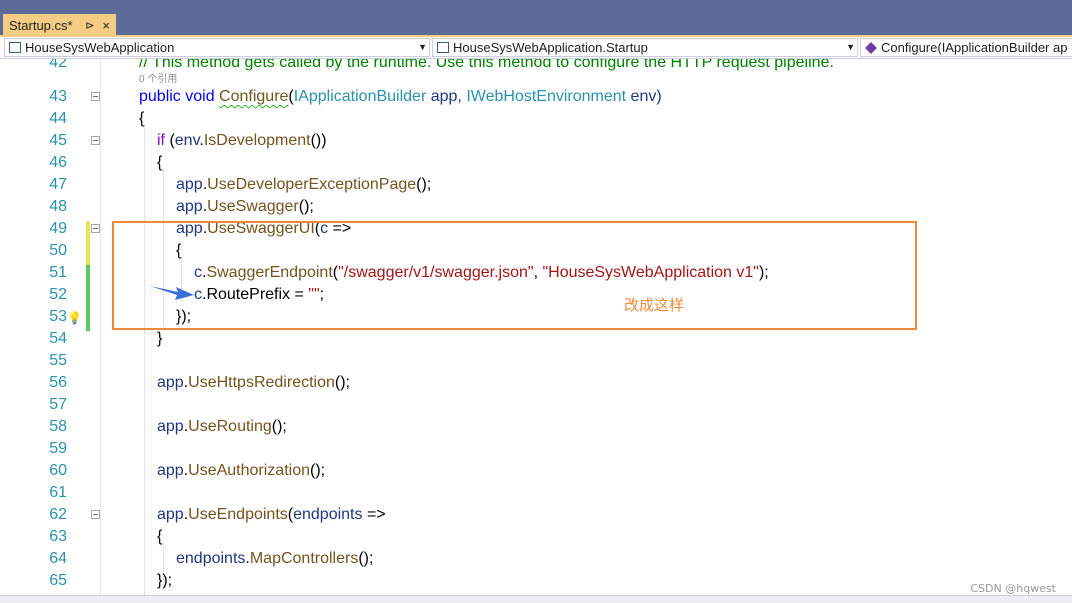 The width and height of the screenshot is (1072, 603). Describe the element at coordinates (58, 250) in the screenshot. I see `line-number: 50` at that location.